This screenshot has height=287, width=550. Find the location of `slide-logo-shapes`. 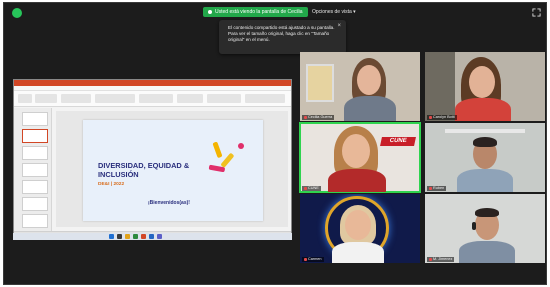

slide-logo-shapes is located at coordinates (226, 157).